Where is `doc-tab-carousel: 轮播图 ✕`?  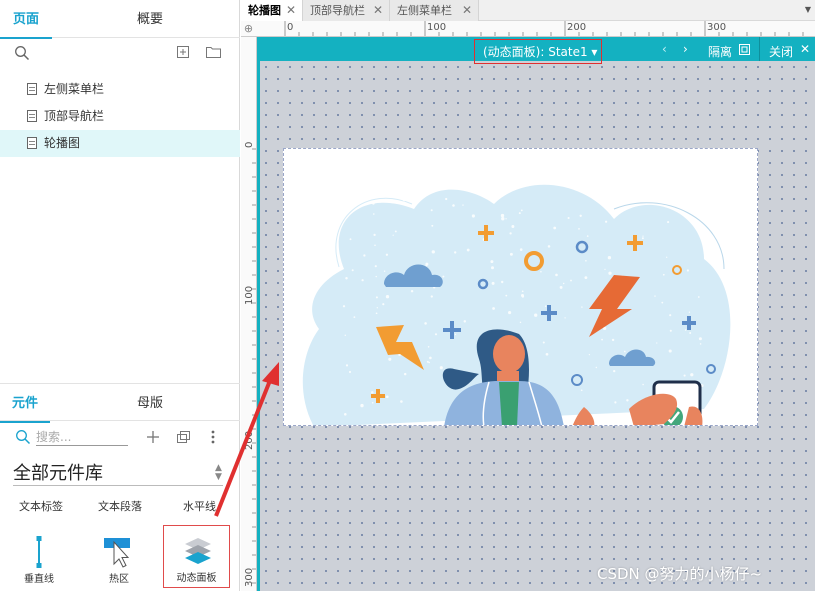 doc-tab-carousel: 轮播图 ✕ is located at coordinates (272, 10).